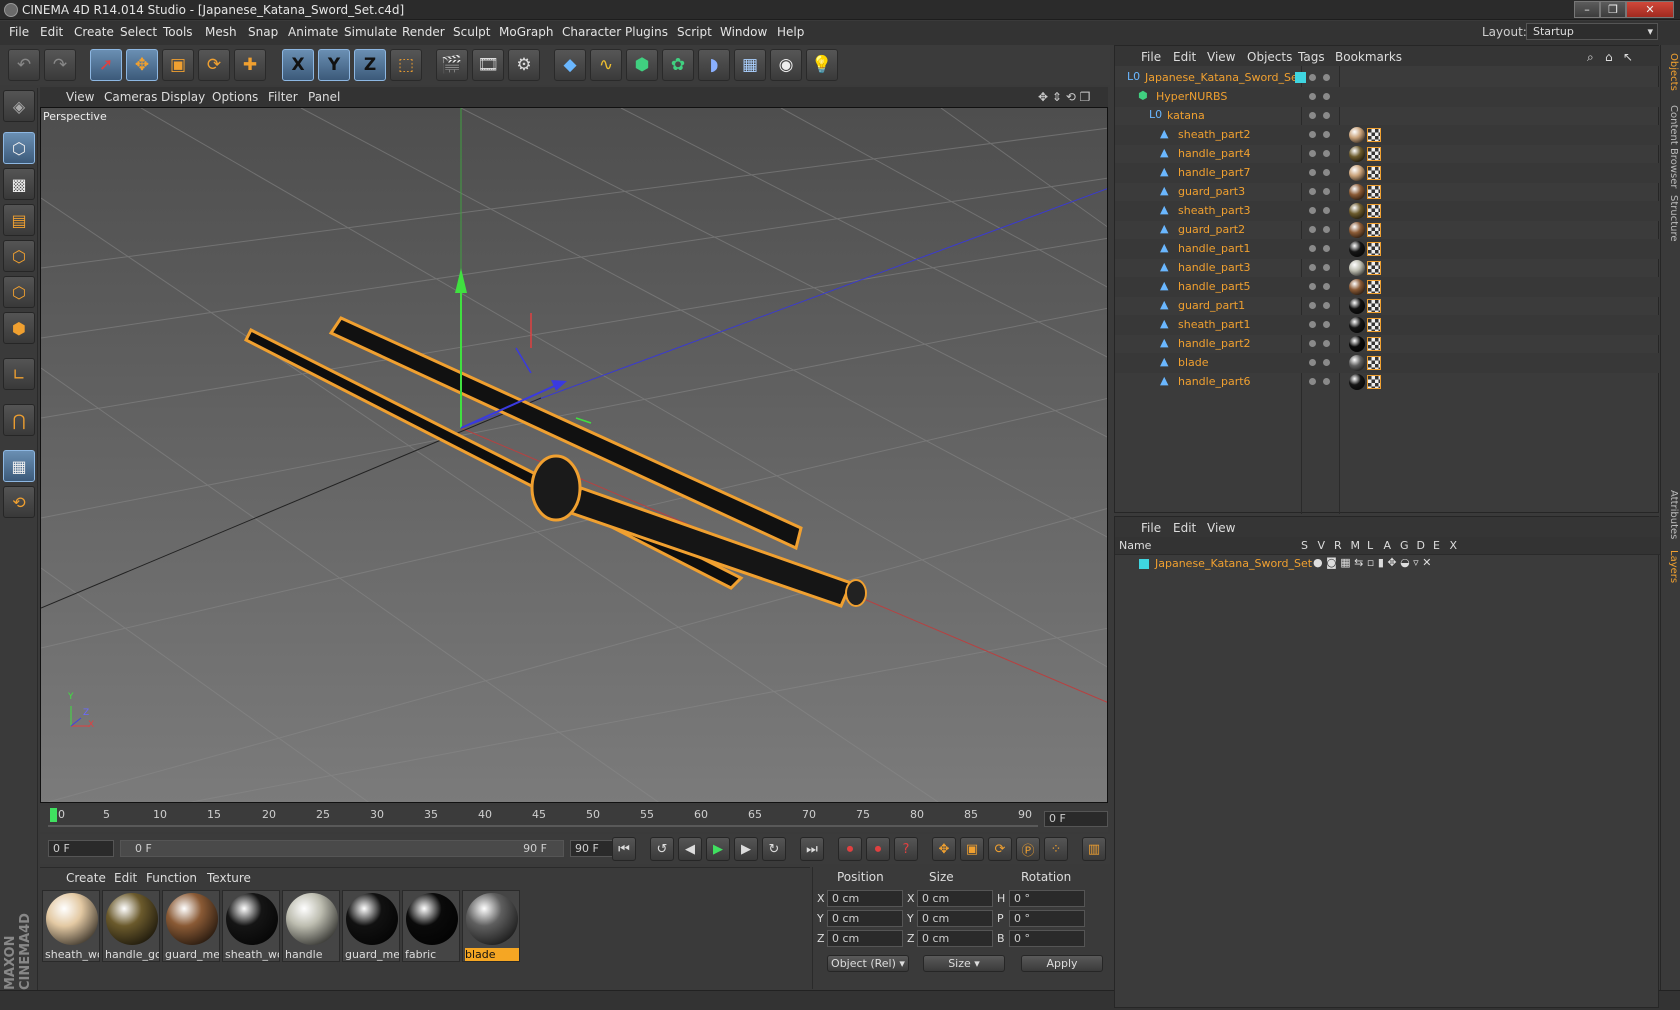 Image resolution: width=1680 pixels, height=1010 pixels. Describe the element at coordinates (1000, 849) in the screenshot. I see `key-rotation-icon: ⟳` at that location.